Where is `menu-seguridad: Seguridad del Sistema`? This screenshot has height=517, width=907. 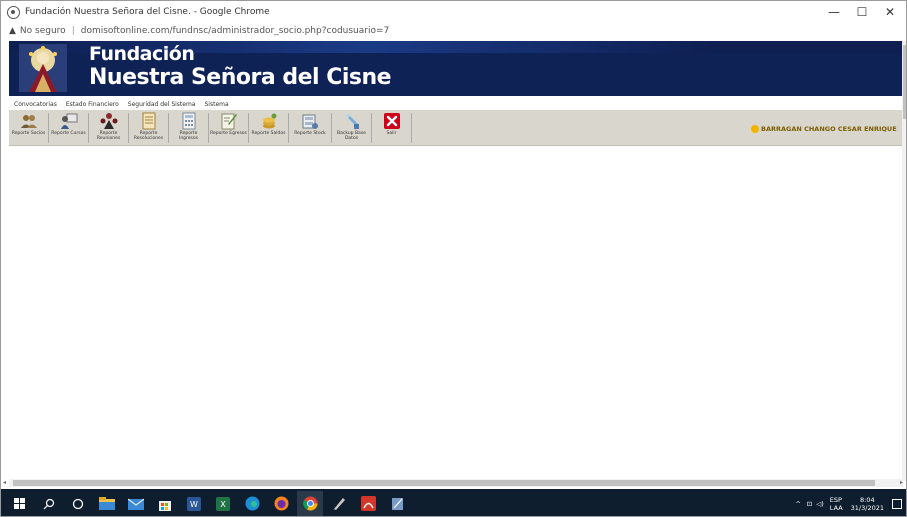
menu-seguridad: Seguridad del Sistema is located at coordinates (162, 104).